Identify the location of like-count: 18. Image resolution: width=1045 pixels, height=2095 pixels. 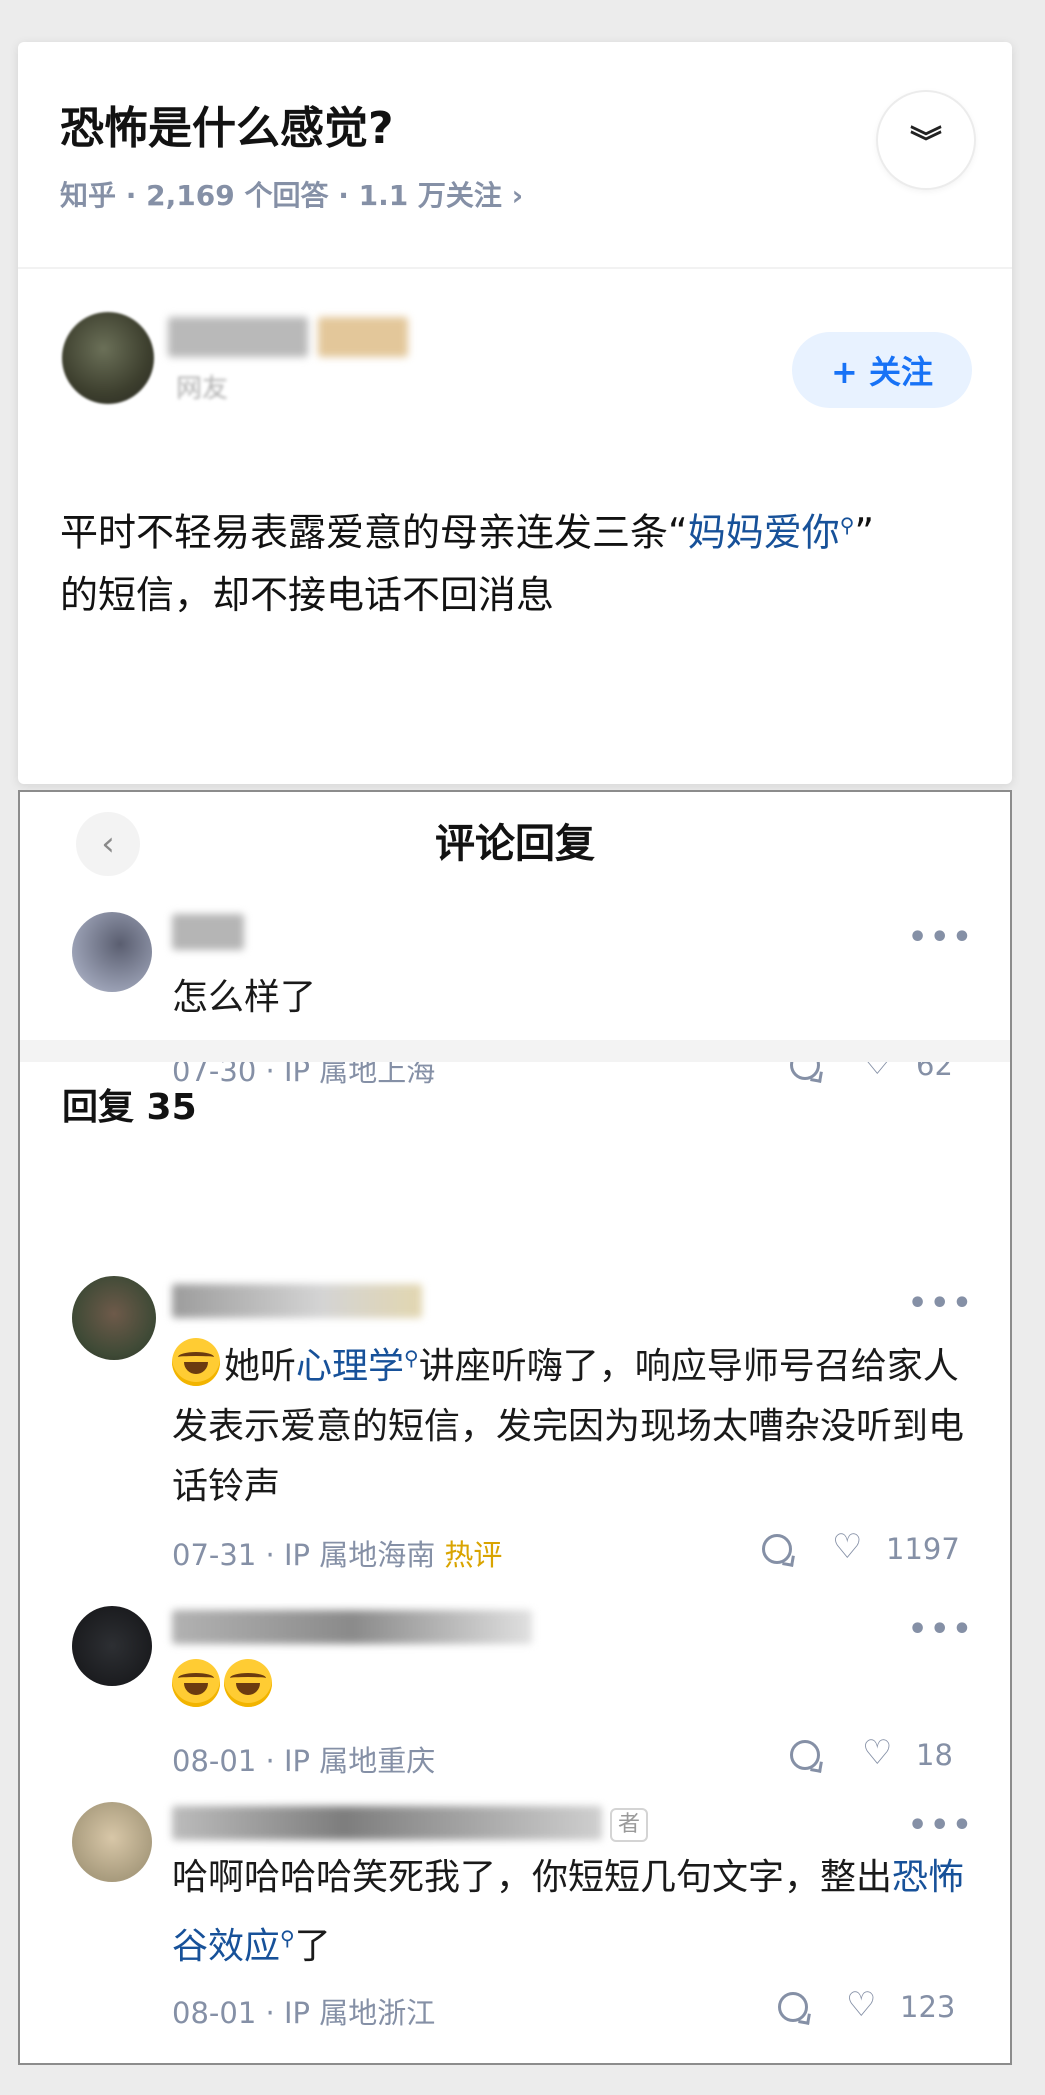
(934, 1755).